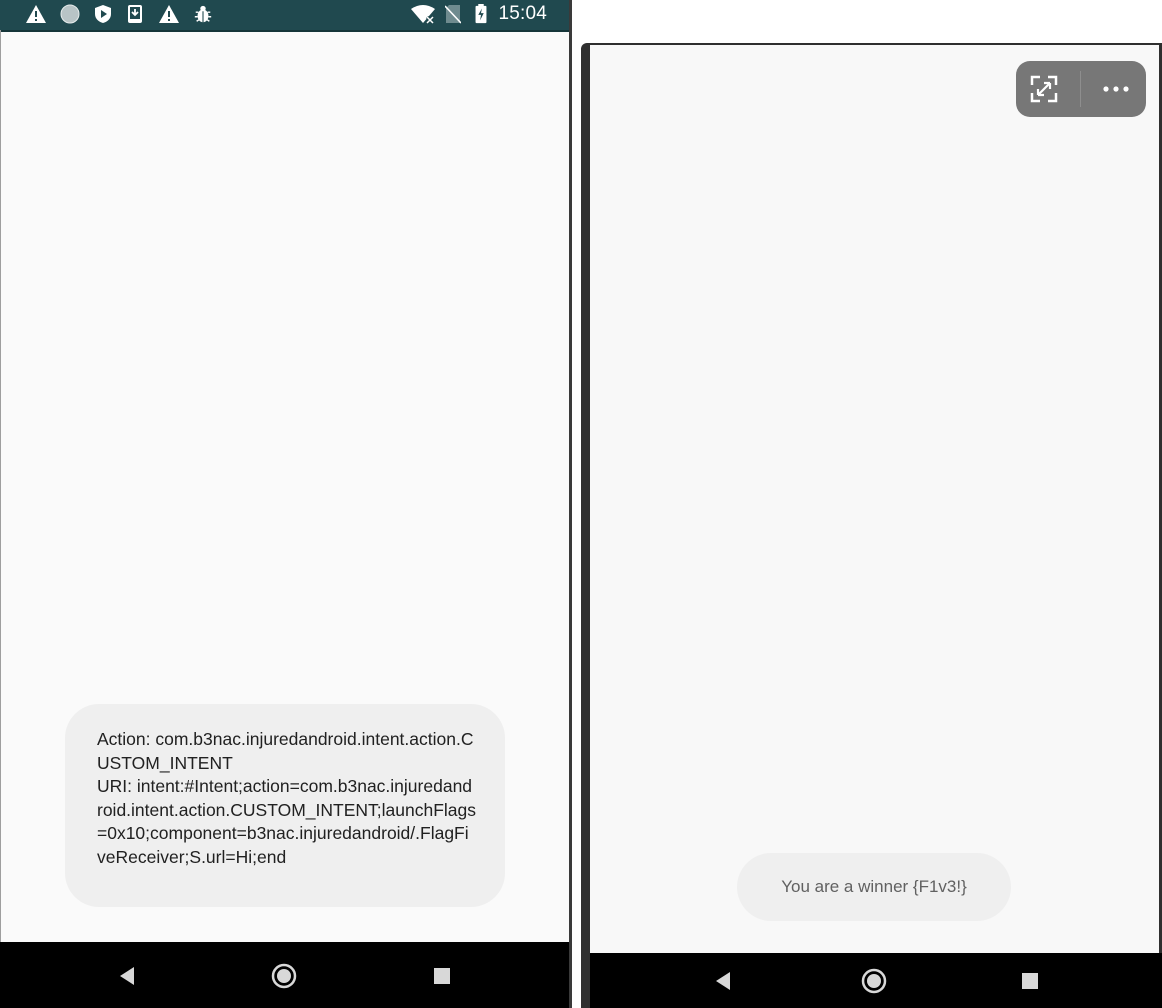 The width and height of the screenshot is (1162, 1008). Describe the element at coordinates (0, 486) in the screenshot. I see `screen-edge` at that location.